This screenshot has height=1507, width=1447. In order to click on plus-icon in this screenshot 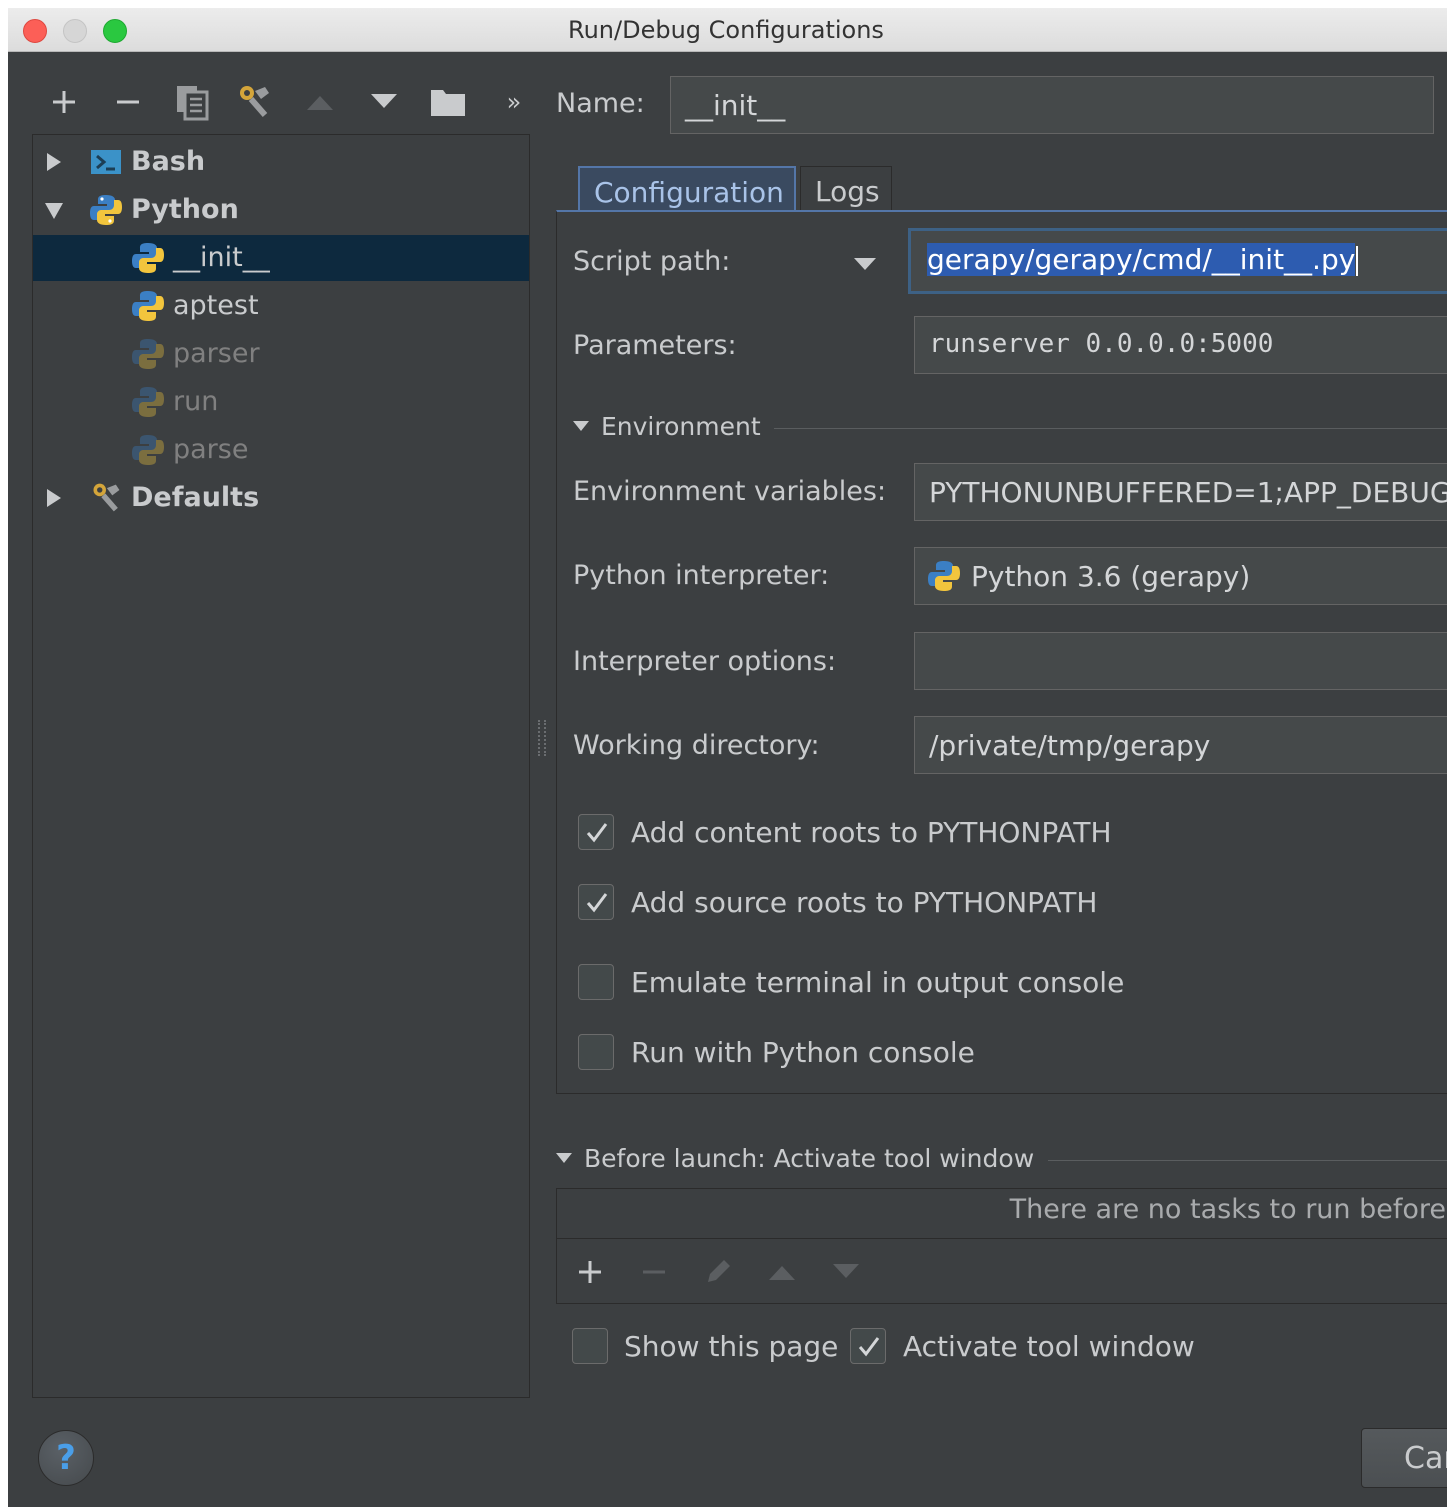, I will do `click(64, 102)`.